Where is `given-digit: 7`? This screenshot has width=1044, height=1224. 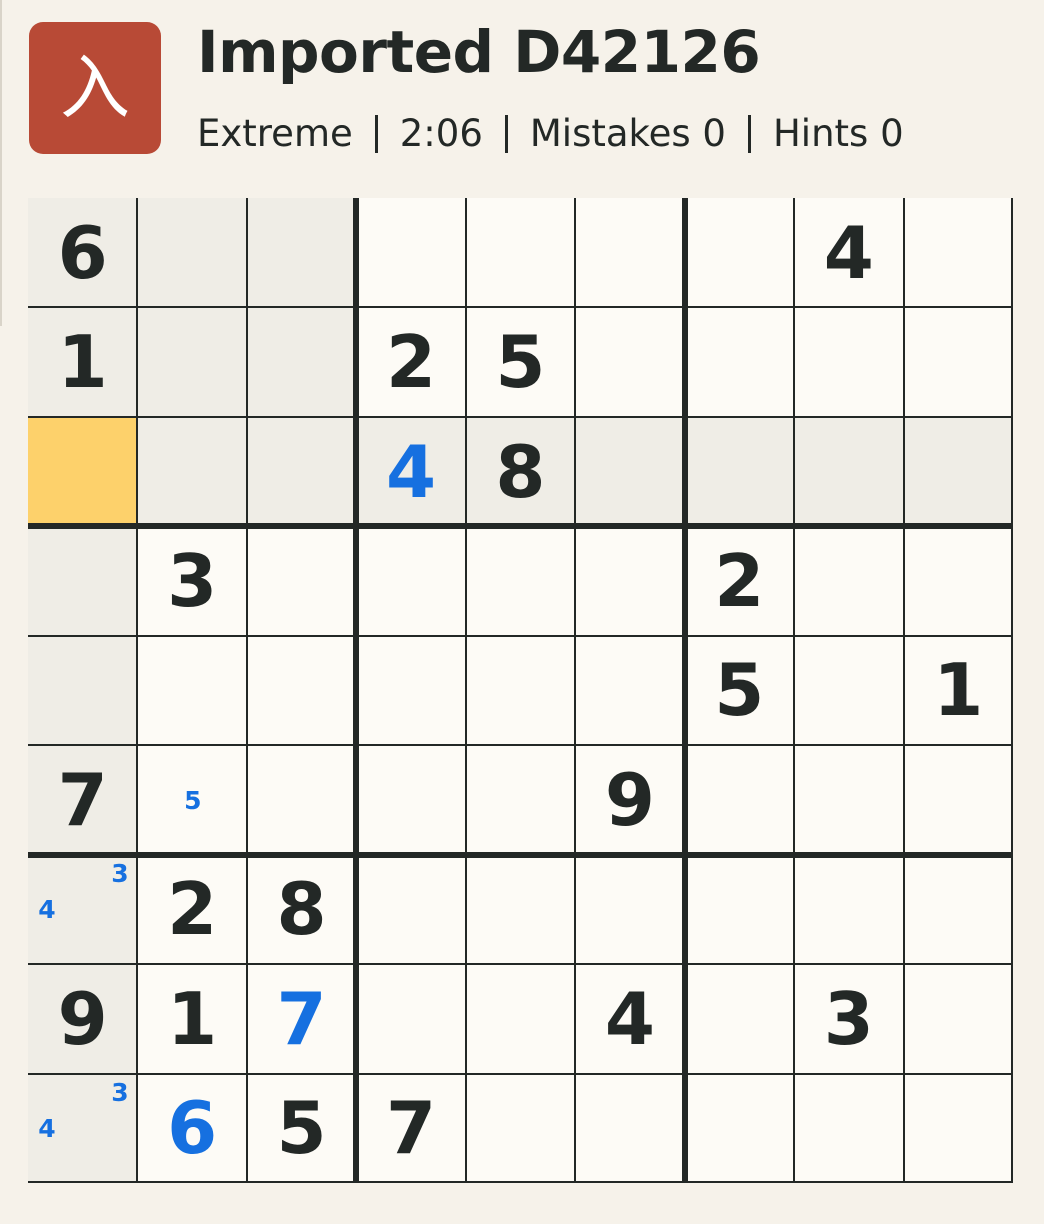 given-digit: 7 is located at coordinates (411, 1128).